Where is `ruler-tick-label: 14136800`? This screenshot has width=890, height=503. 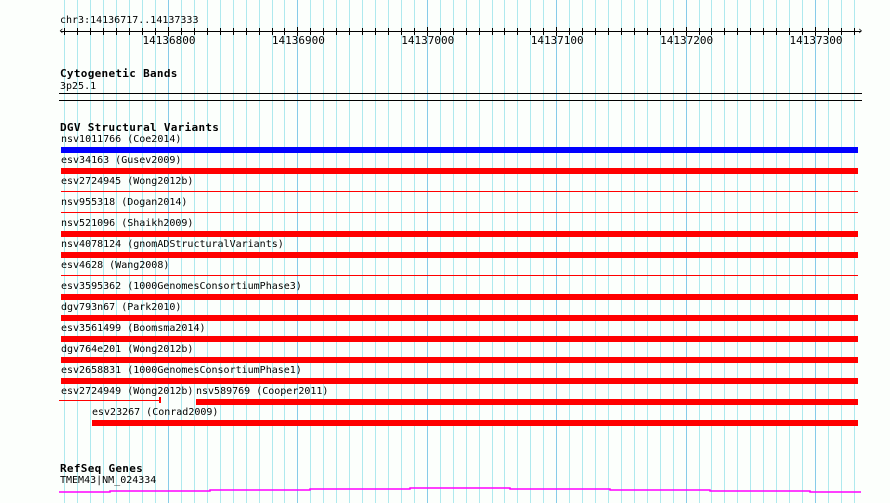 ruler-tick-label: 14136800 is located at coordinates (169, 40).